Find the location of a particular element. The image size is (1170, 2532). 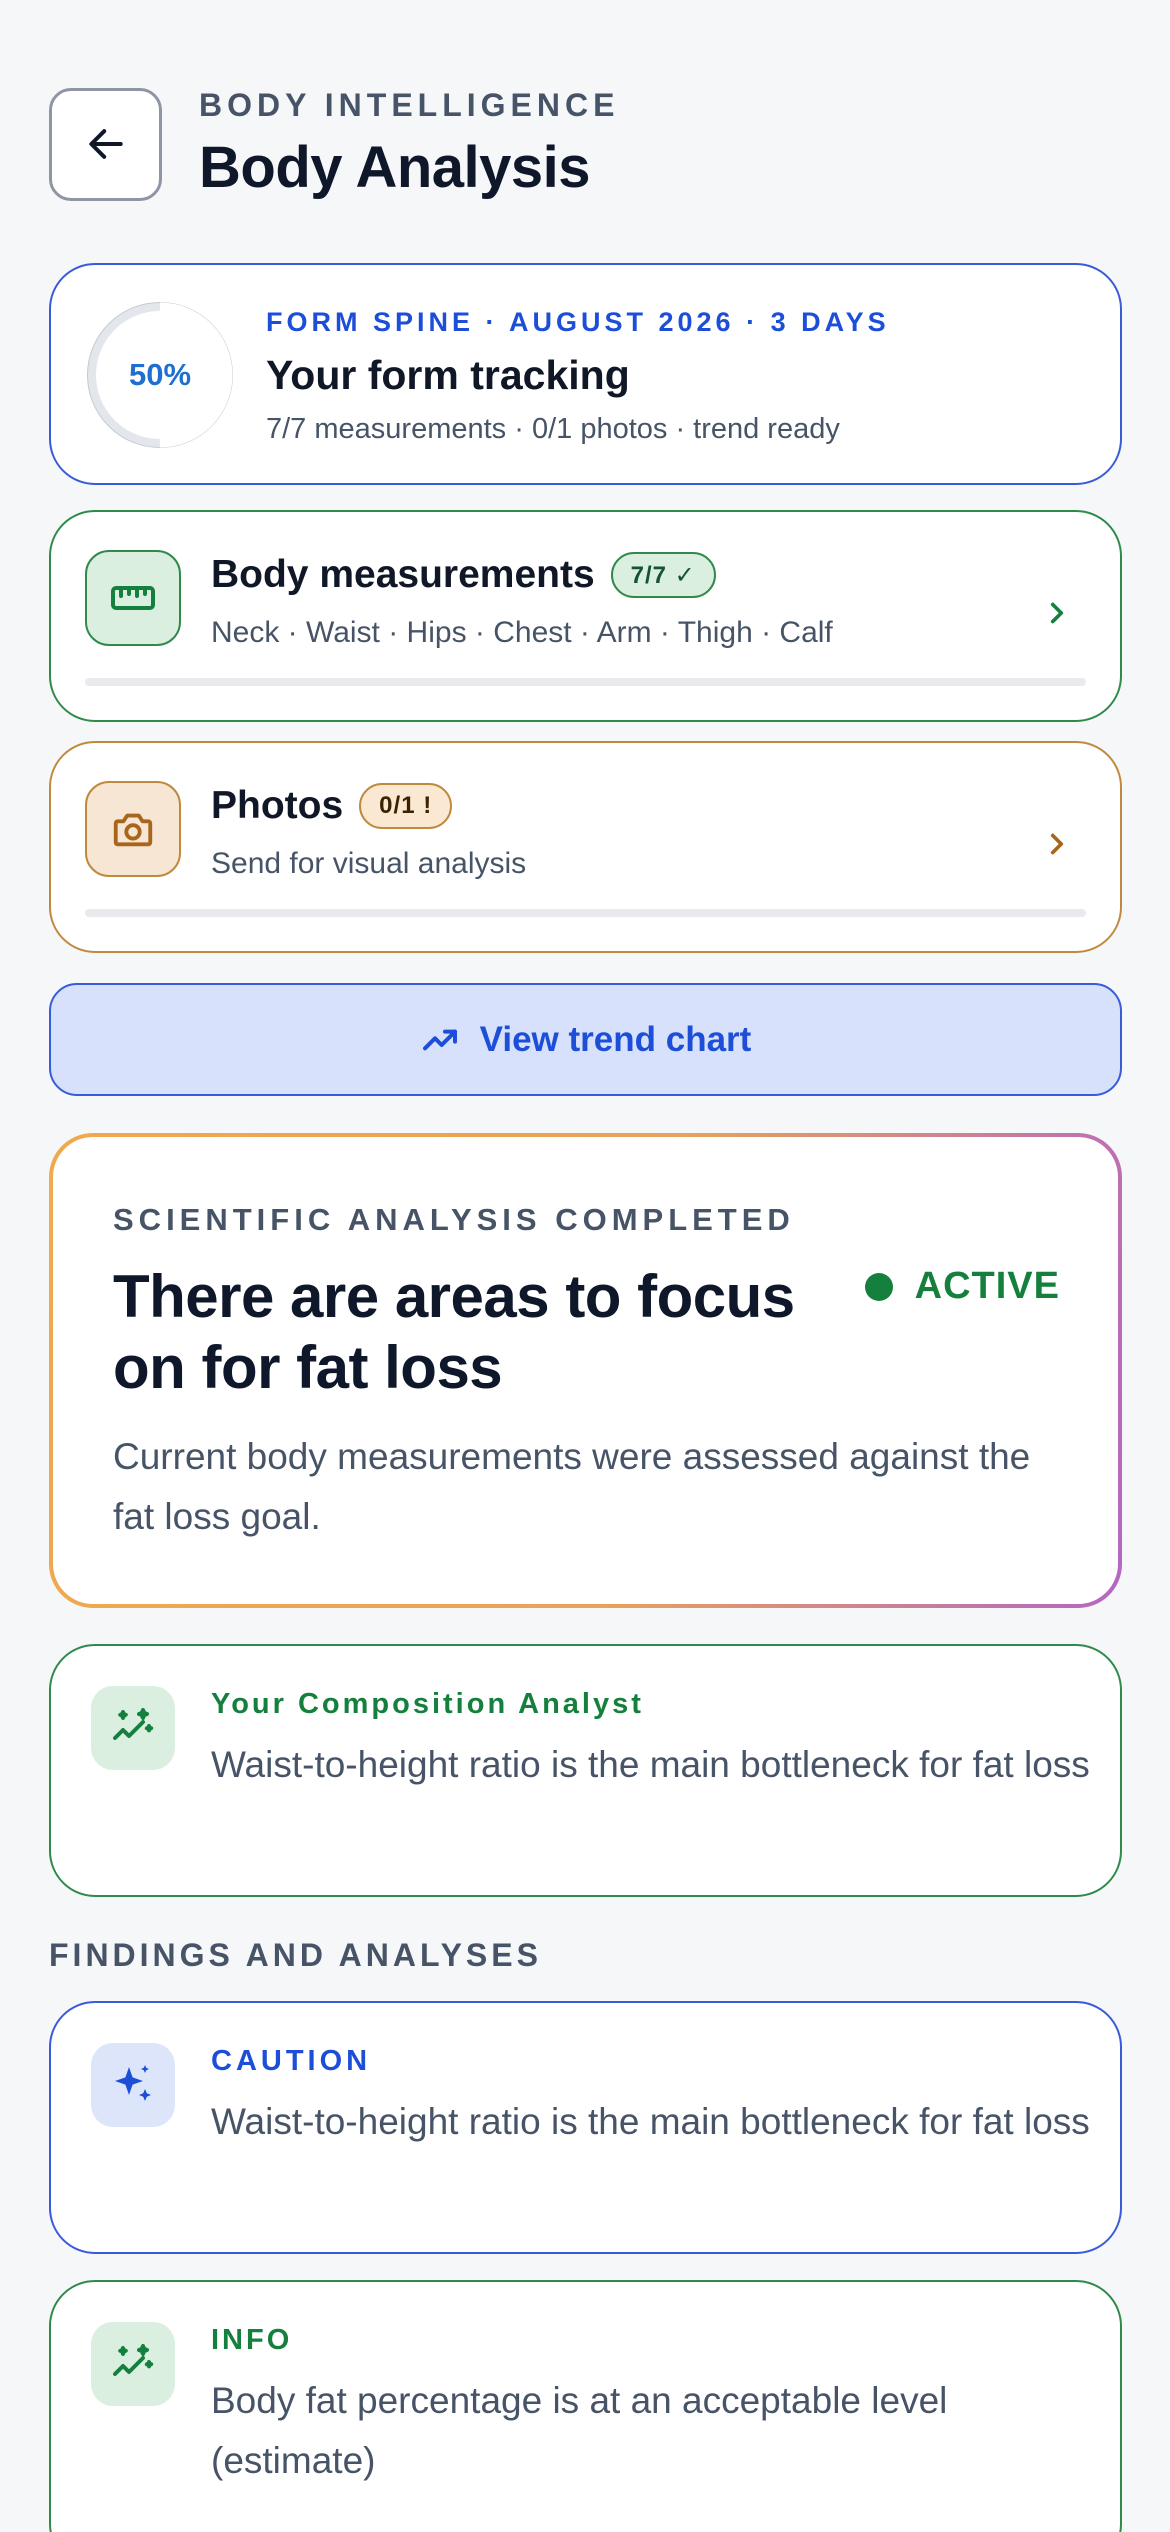

photos-text: Photos 0/1 ! Send for visual analysis is located at coordinates (368, 832).